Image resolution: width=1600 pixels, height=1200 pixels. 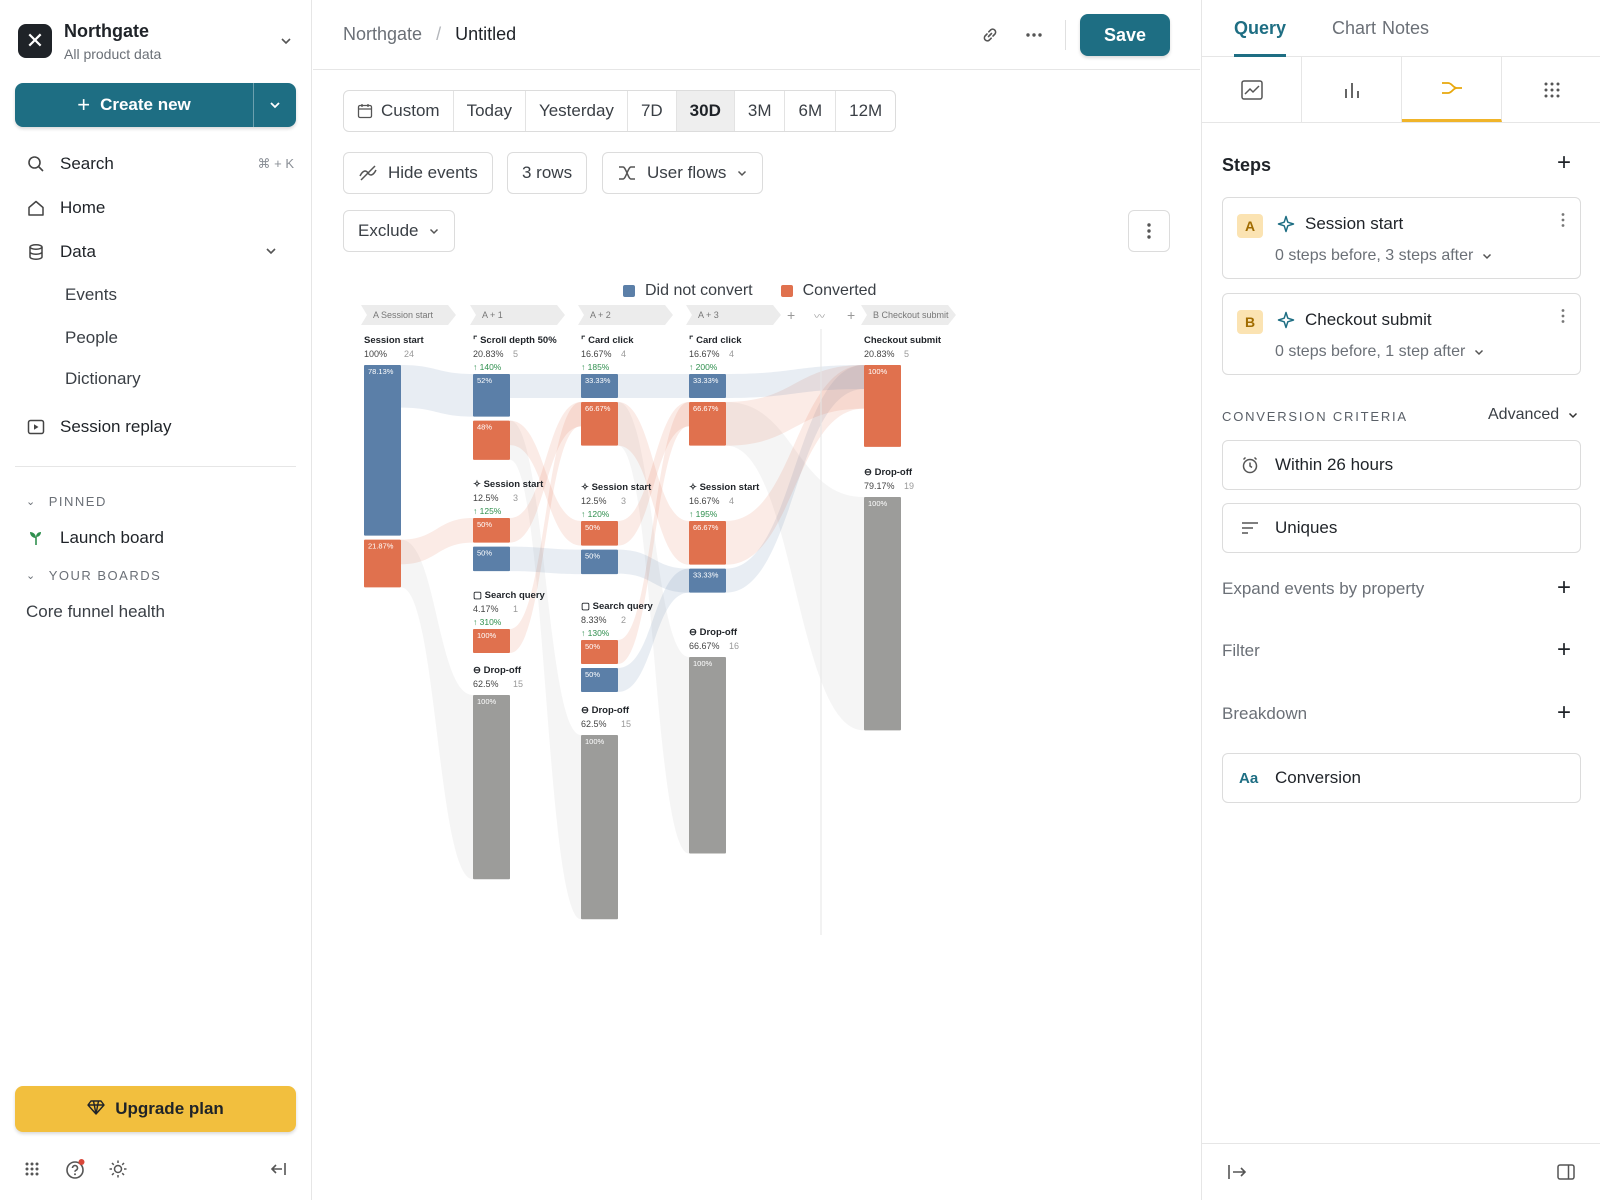 I want to click on theme-sun-icon, so click(x=118, y=1169).